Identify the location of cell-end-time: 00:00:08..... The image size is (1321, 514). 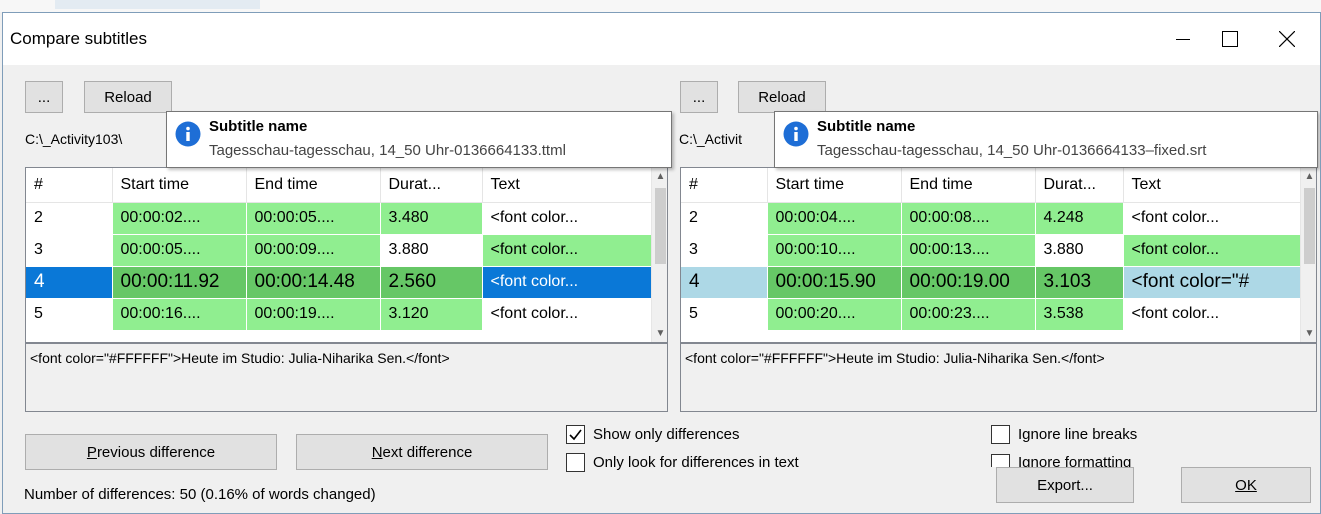
(968, 218).